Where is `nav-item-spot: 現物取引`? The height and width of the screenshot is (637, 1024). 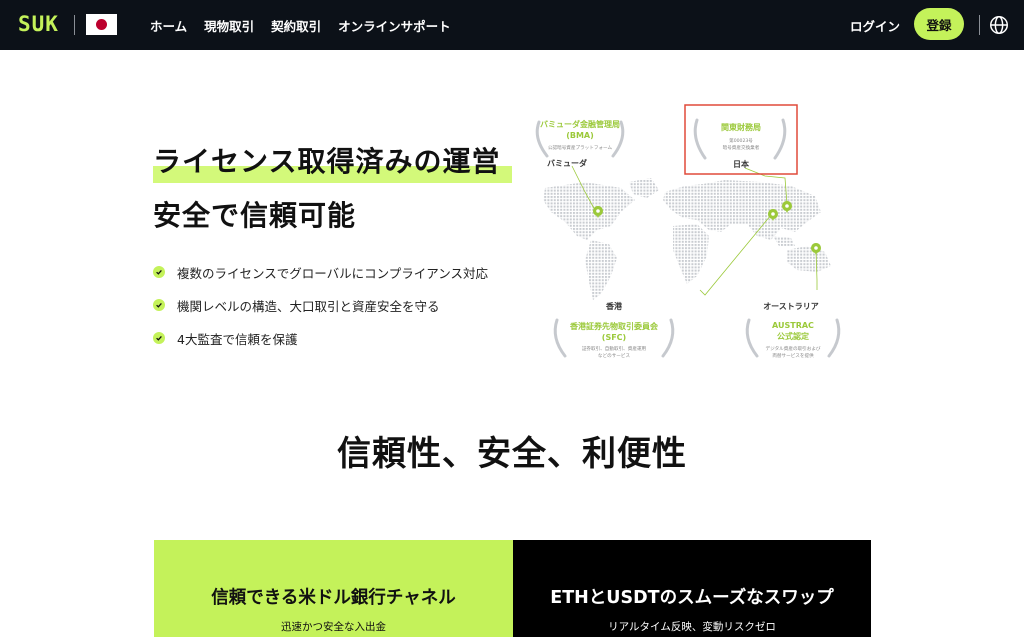 nav-item-spot: 現物取引 is located at coordinates (229, 25).